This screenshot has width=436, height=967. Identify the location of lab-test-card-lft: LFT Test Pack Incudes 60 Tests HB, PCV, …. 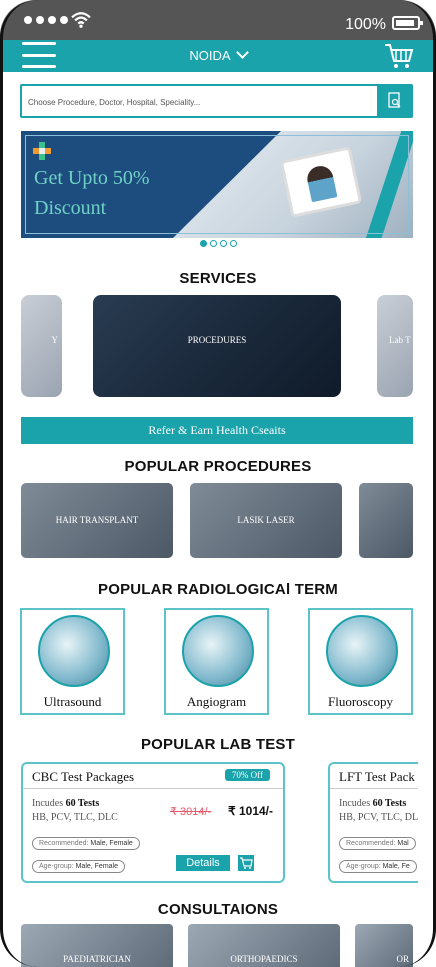
(373, 822).